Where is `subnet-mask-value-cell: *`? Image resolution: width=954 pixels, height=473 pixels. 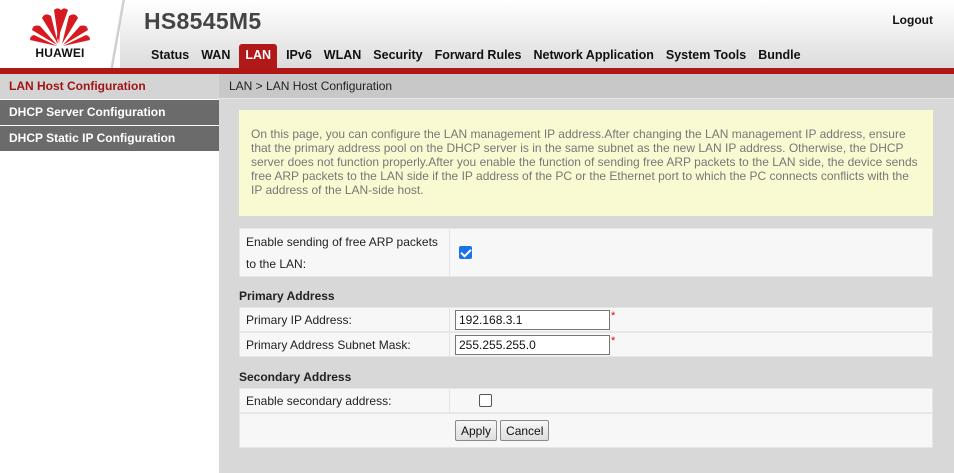
subnet-mask-value-cell: * is located at coordinates (535, 344).